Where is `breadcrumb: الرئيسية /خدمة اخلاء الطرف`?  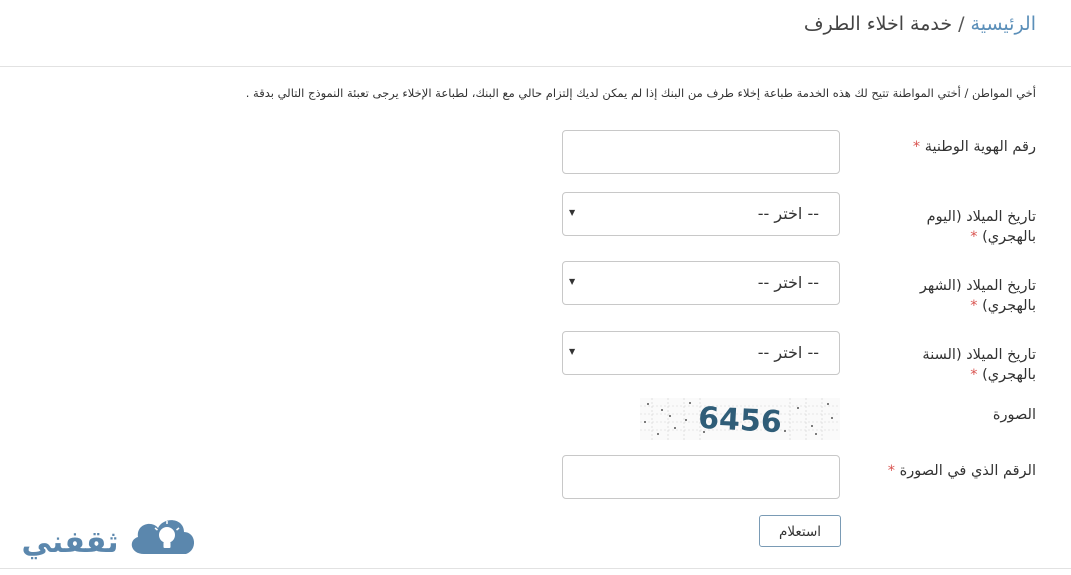
breadcrumb: الرئيسية /خدمة اخلاء الطرف is located at coordinates (920, 24).